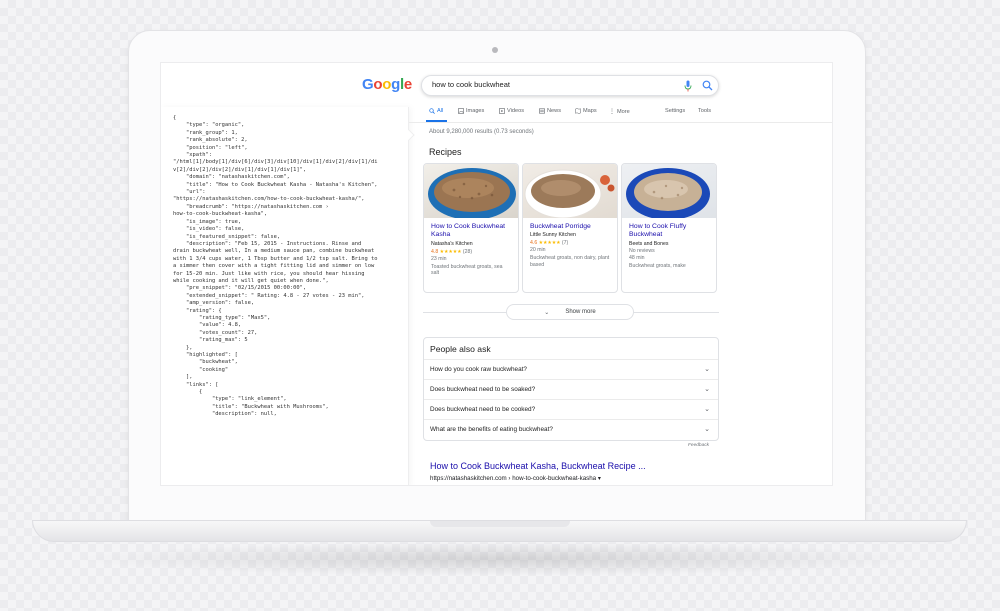 This screenshot has width=1000, height=611. I want to click on google-logo: Google, so click(387, 84).